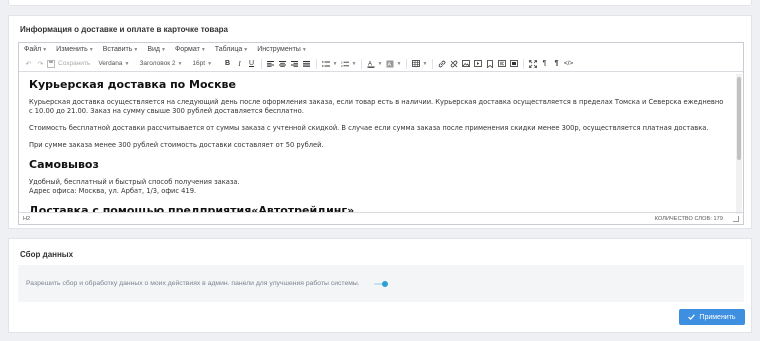 The height and width of the screenshot is (341, 760). Describe the element at coordinates (339, 219) in the screenshot. I see `element-path: H2` at that location.